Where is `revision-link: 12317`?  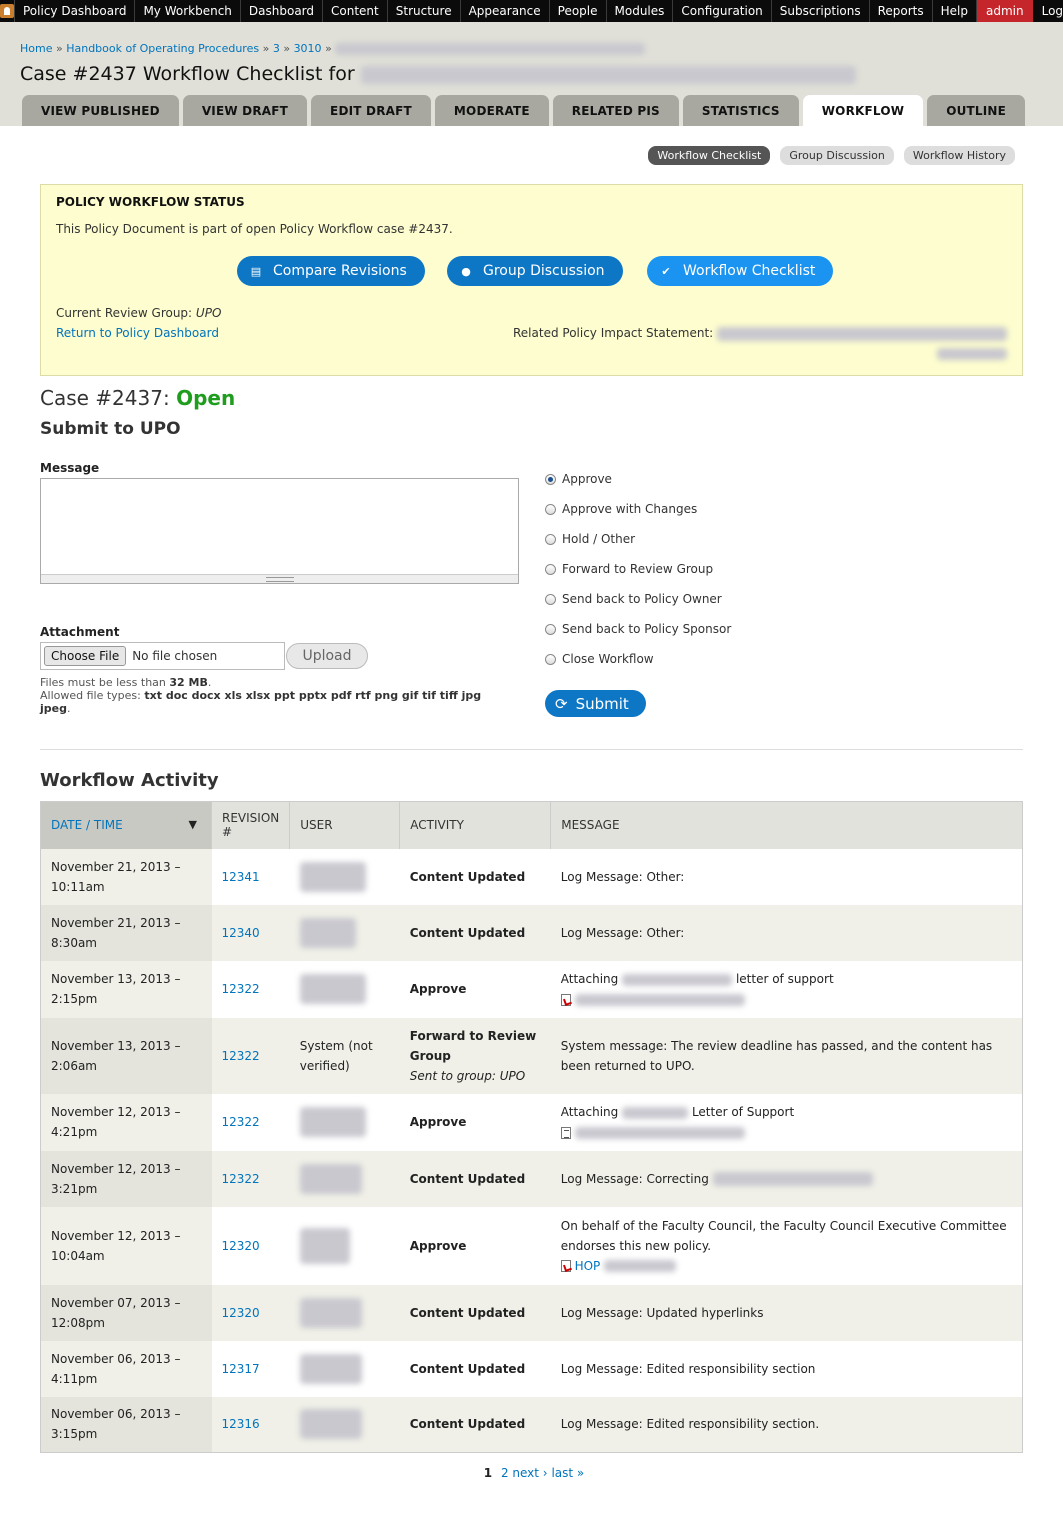 revision-link: 12317 is located at coordinates (241, 1369).